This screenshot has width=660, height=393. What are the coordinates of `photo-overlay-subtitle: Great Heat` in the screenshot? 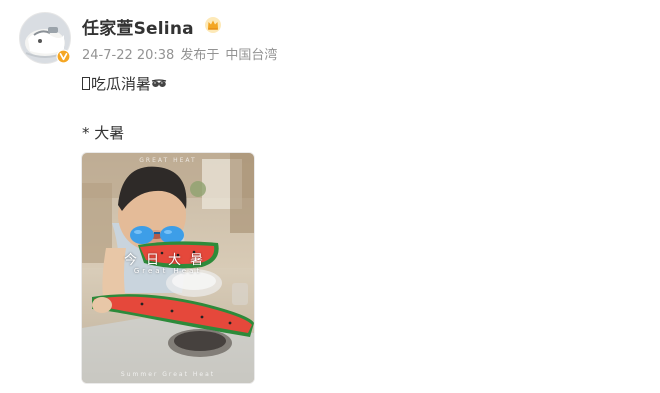 It's located at (168, 271).